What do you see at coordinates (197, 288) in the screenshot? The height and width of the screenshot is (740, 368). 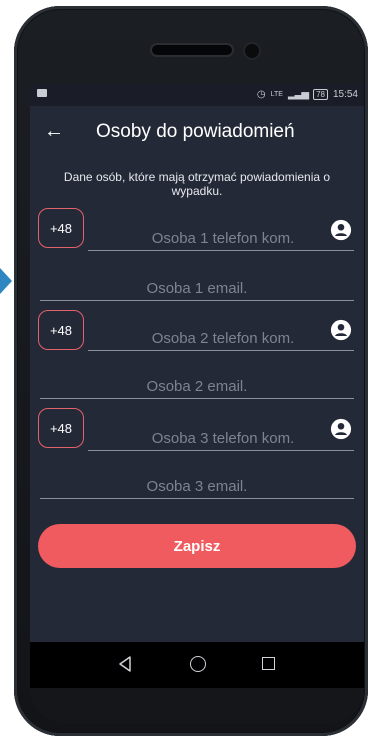 I see `email-input-1: Osoba 1 email.` at bounding box center [197, 288].